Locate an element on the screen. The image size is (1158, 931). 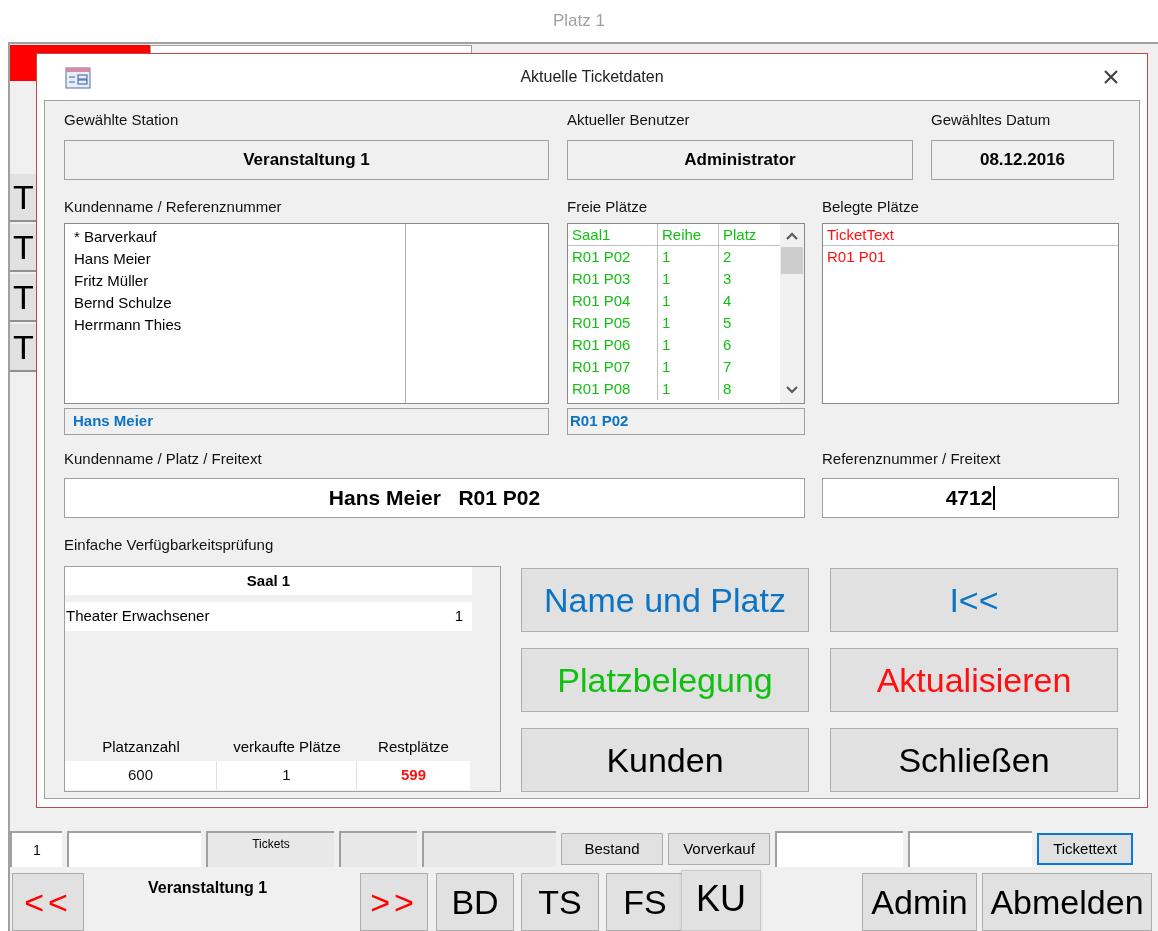
reference-field: 4712 is located at coordinates (970, 498).